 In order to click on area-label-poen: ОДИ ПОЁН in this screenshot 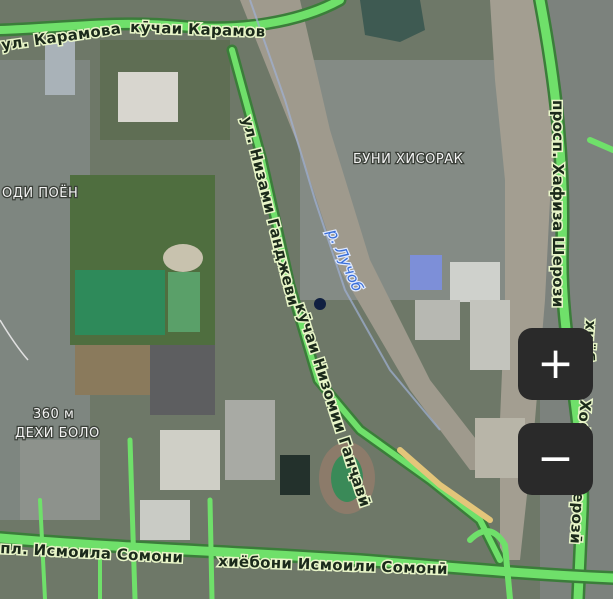, I will do `click(40, 193)`.